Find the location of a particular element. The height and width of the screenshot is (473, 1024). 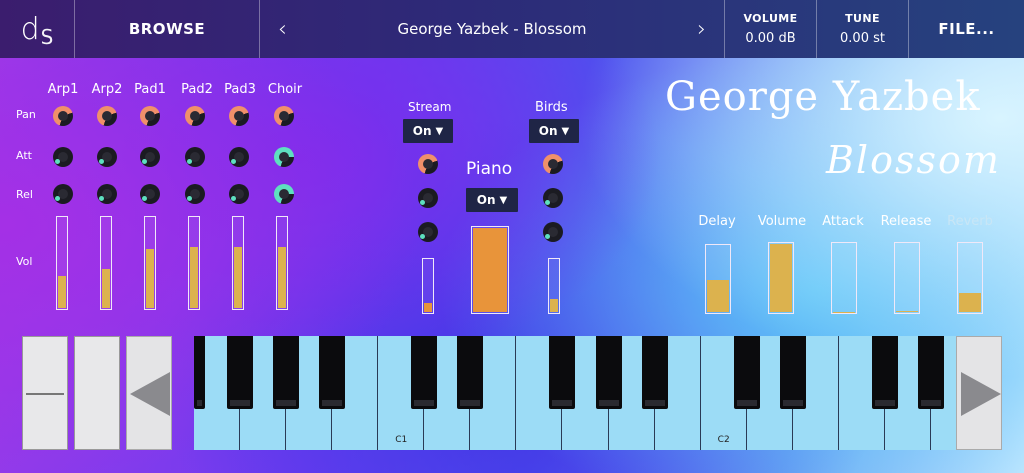

stream-vol-slider is located at coordinates (428, 286).